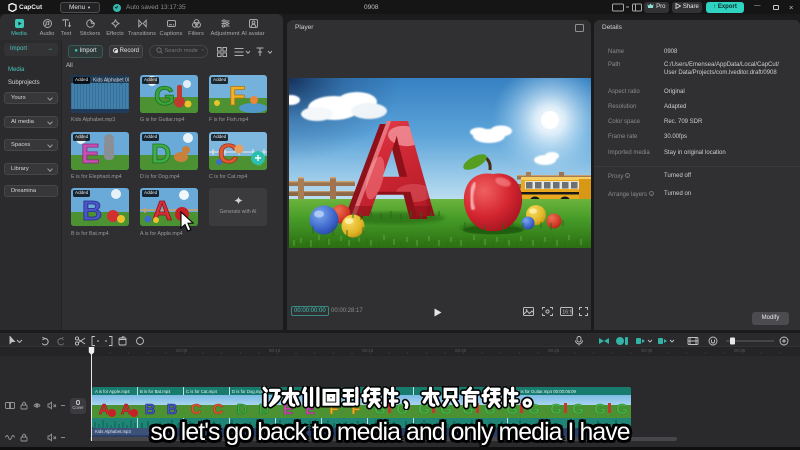 The image size is (800, 450). Describe the element at coordinates (111, 80) in the screenshot. I see `svg-text: Kids Alphabet 00:16` at that location.